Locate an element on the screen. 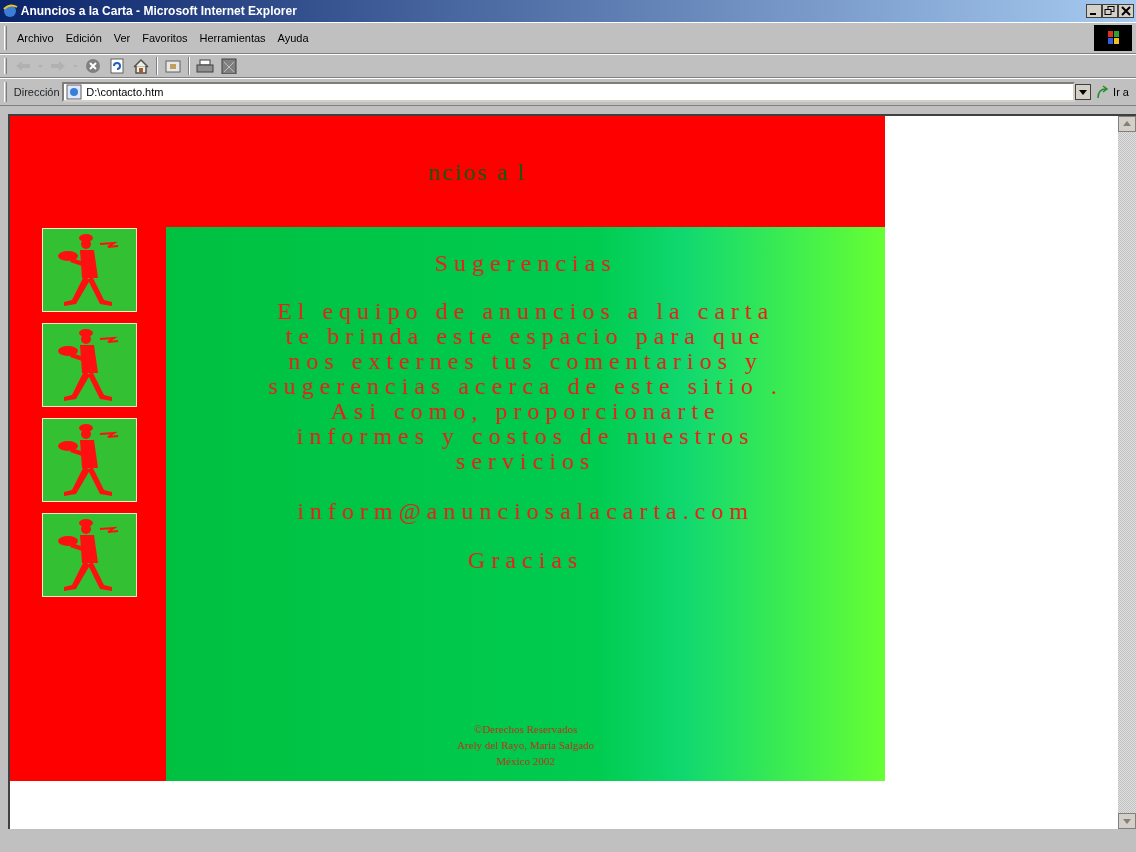 This screenshot has width=1136, height=852. scroll-up-icon is located at coordinates (1127, 124).